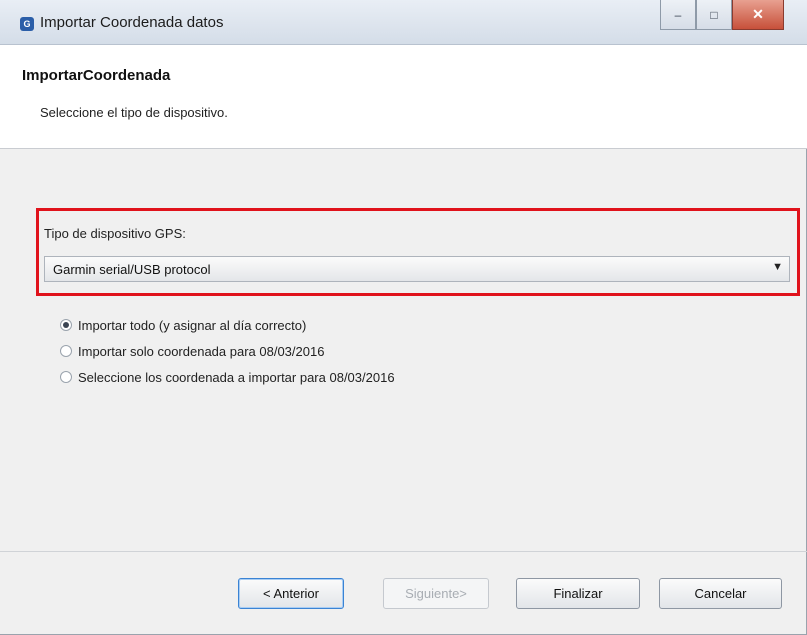 Image resolution: width=807 pixels, height=635 pixels. I want to click on wizard-description: Seleccione el tipo de dispositivo., so click(134, 112).